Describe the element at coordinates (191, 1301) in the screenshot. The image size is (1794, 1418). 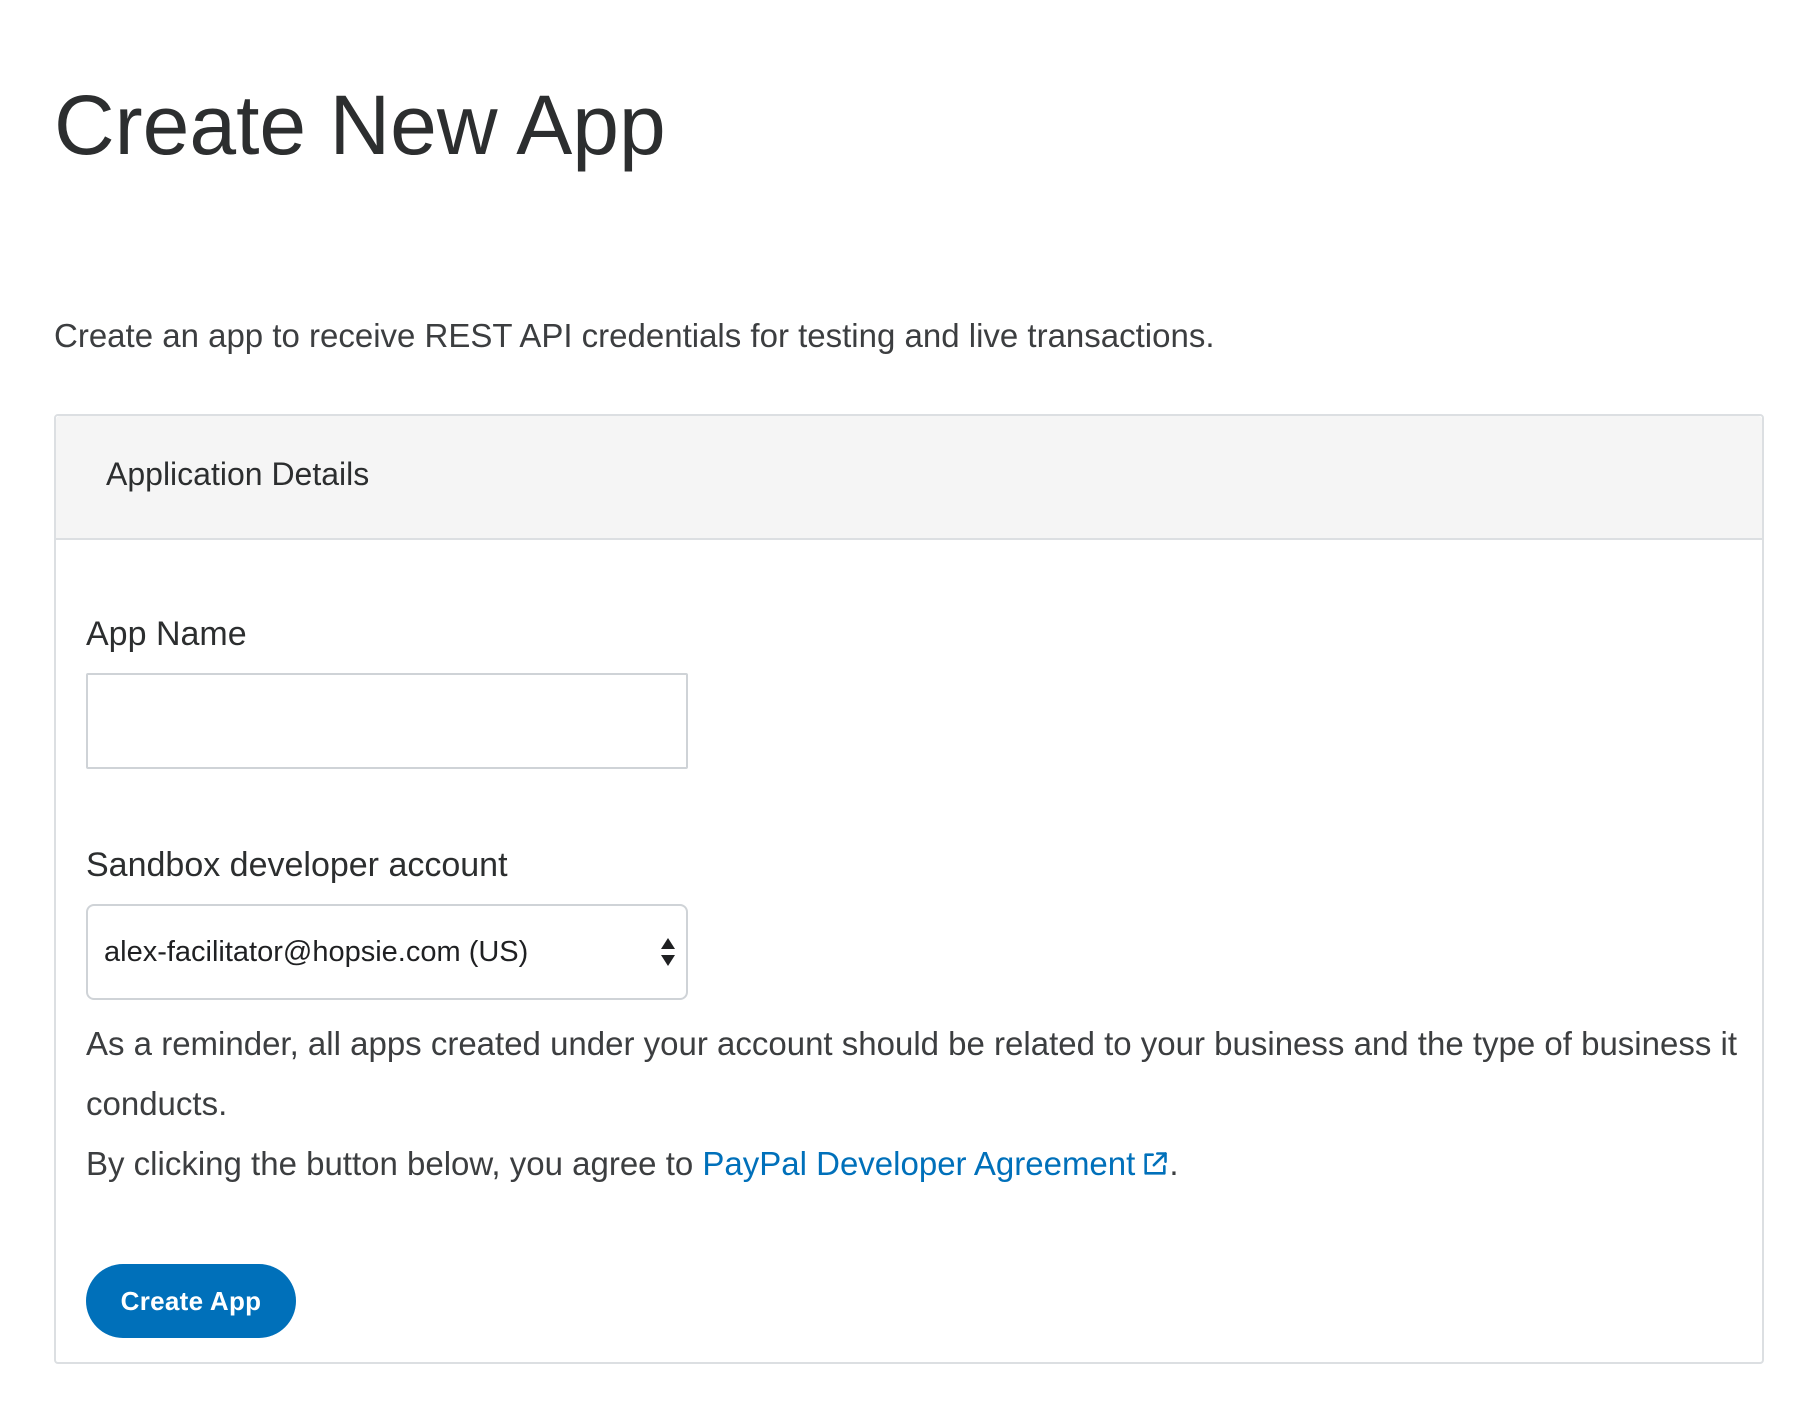
I see `create-app-button: Create App` at that location.